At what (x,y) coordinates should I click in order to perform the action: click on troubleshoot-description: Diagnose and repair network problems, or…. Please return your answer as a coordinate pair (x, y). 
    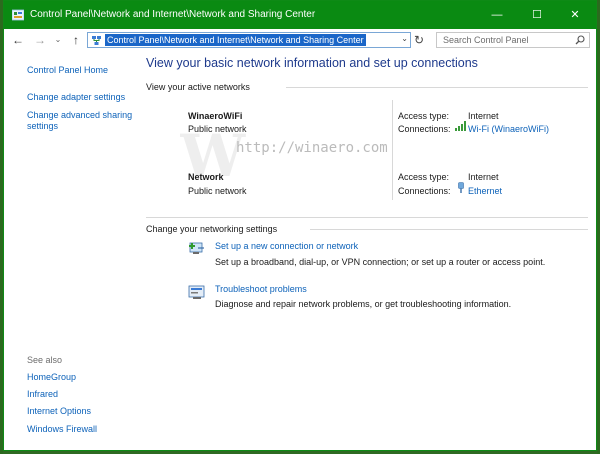
    Looking at the image, I should click on (363, 304).